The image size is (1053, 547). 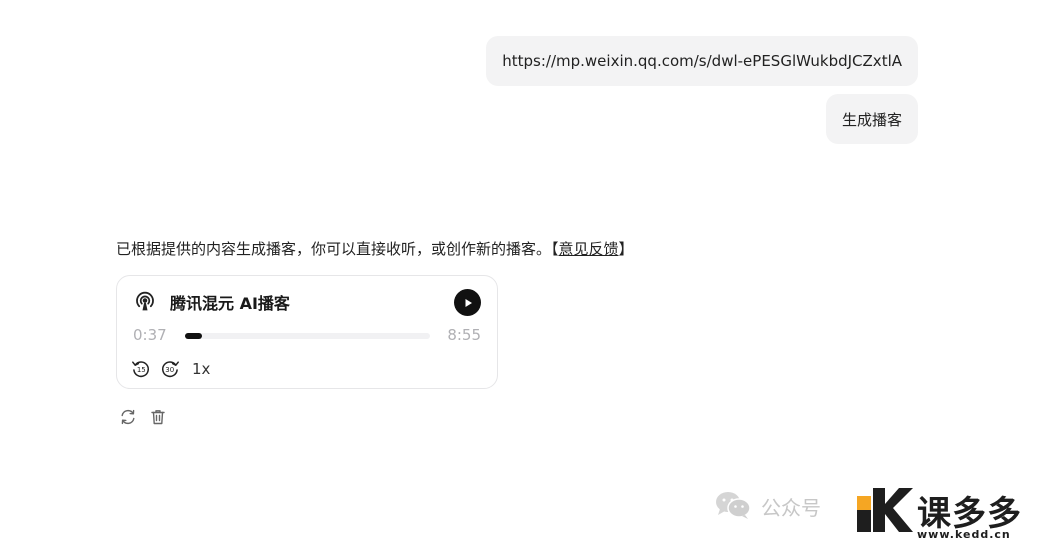 I want to click on progress-fill, so click(x=193, y=336).